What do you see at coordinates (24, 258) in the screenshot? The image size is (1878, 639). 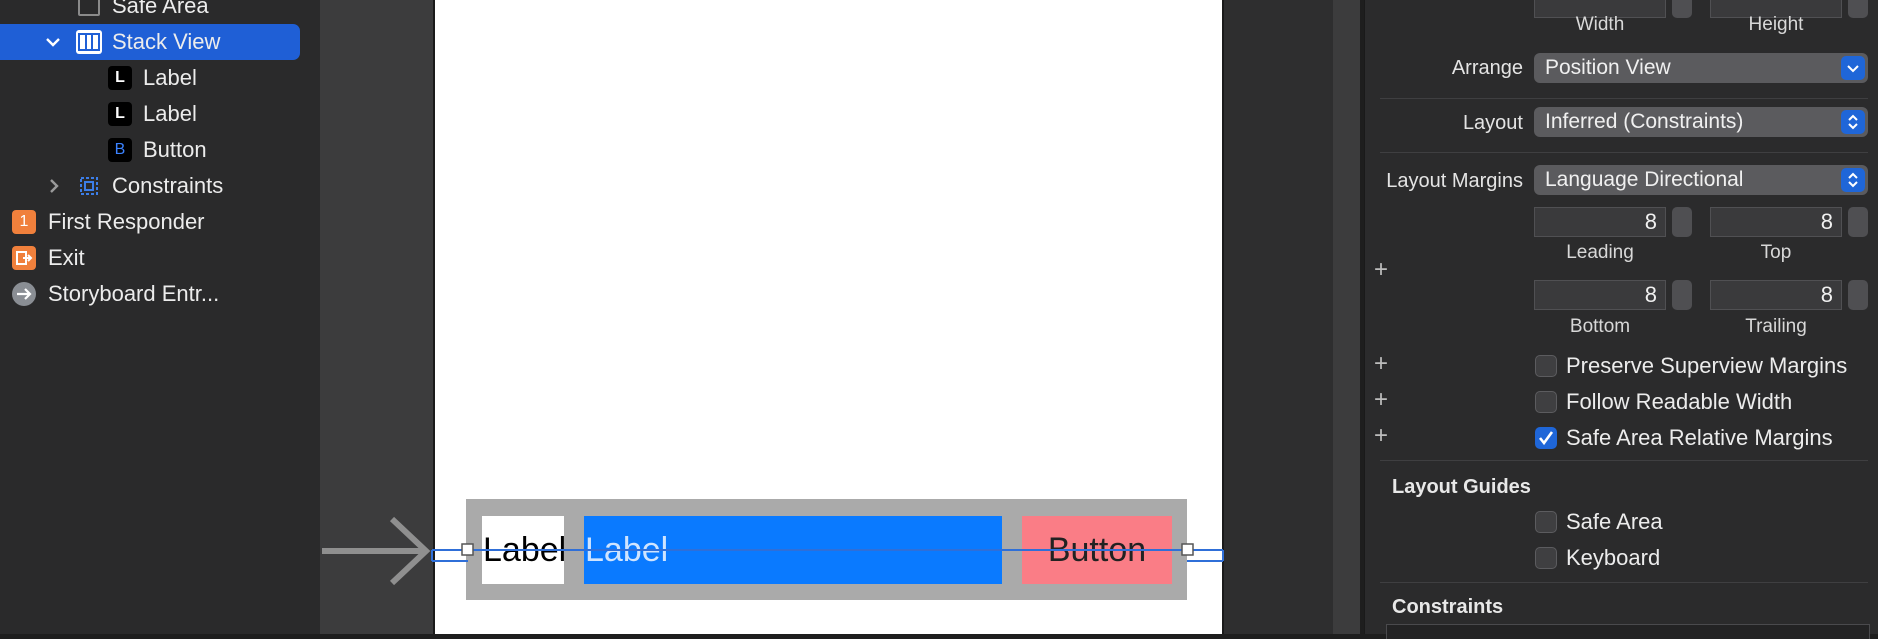 I see `exit-icon` at bounding box center [24, 258].